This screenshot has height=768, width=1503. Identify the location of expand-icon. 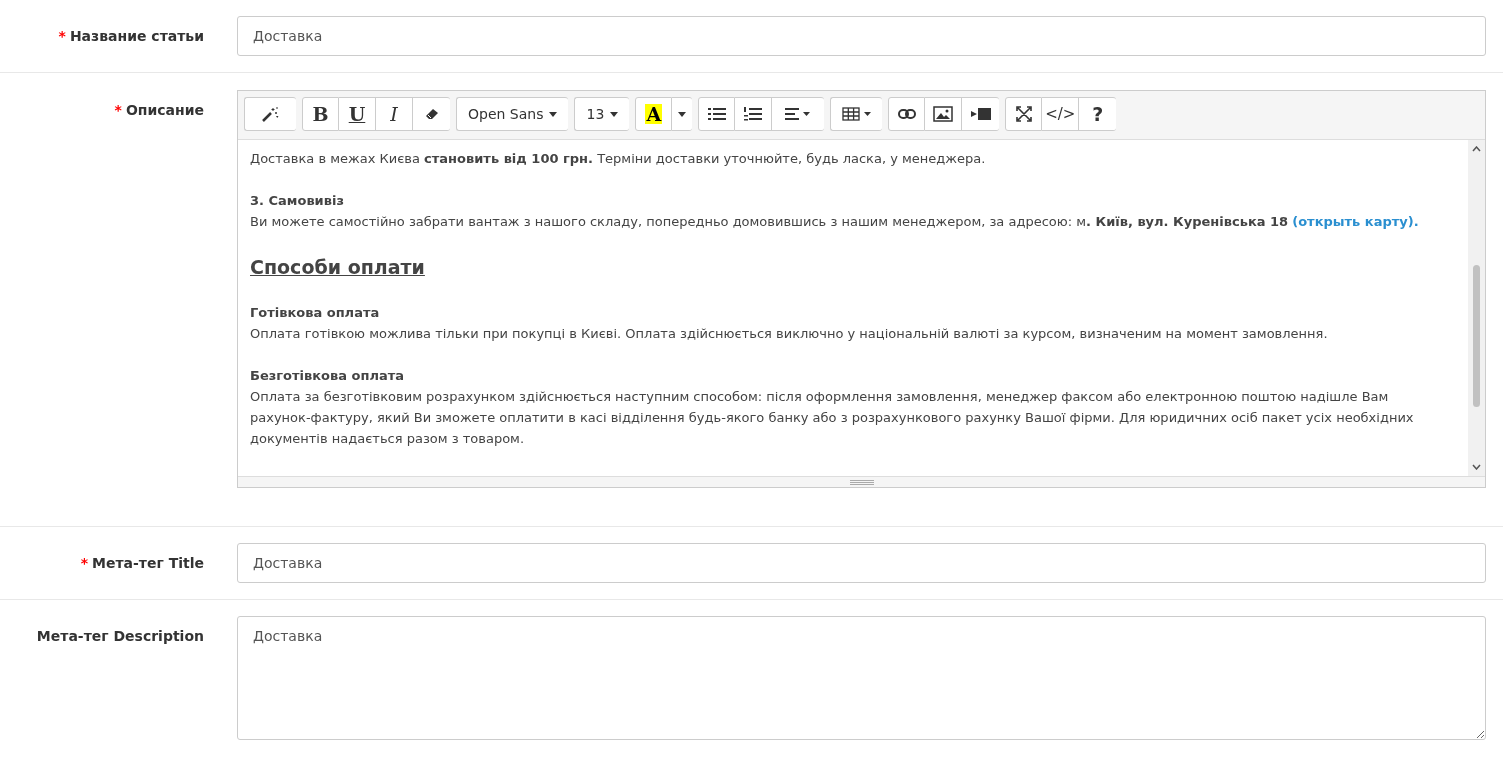
(1023, 114).